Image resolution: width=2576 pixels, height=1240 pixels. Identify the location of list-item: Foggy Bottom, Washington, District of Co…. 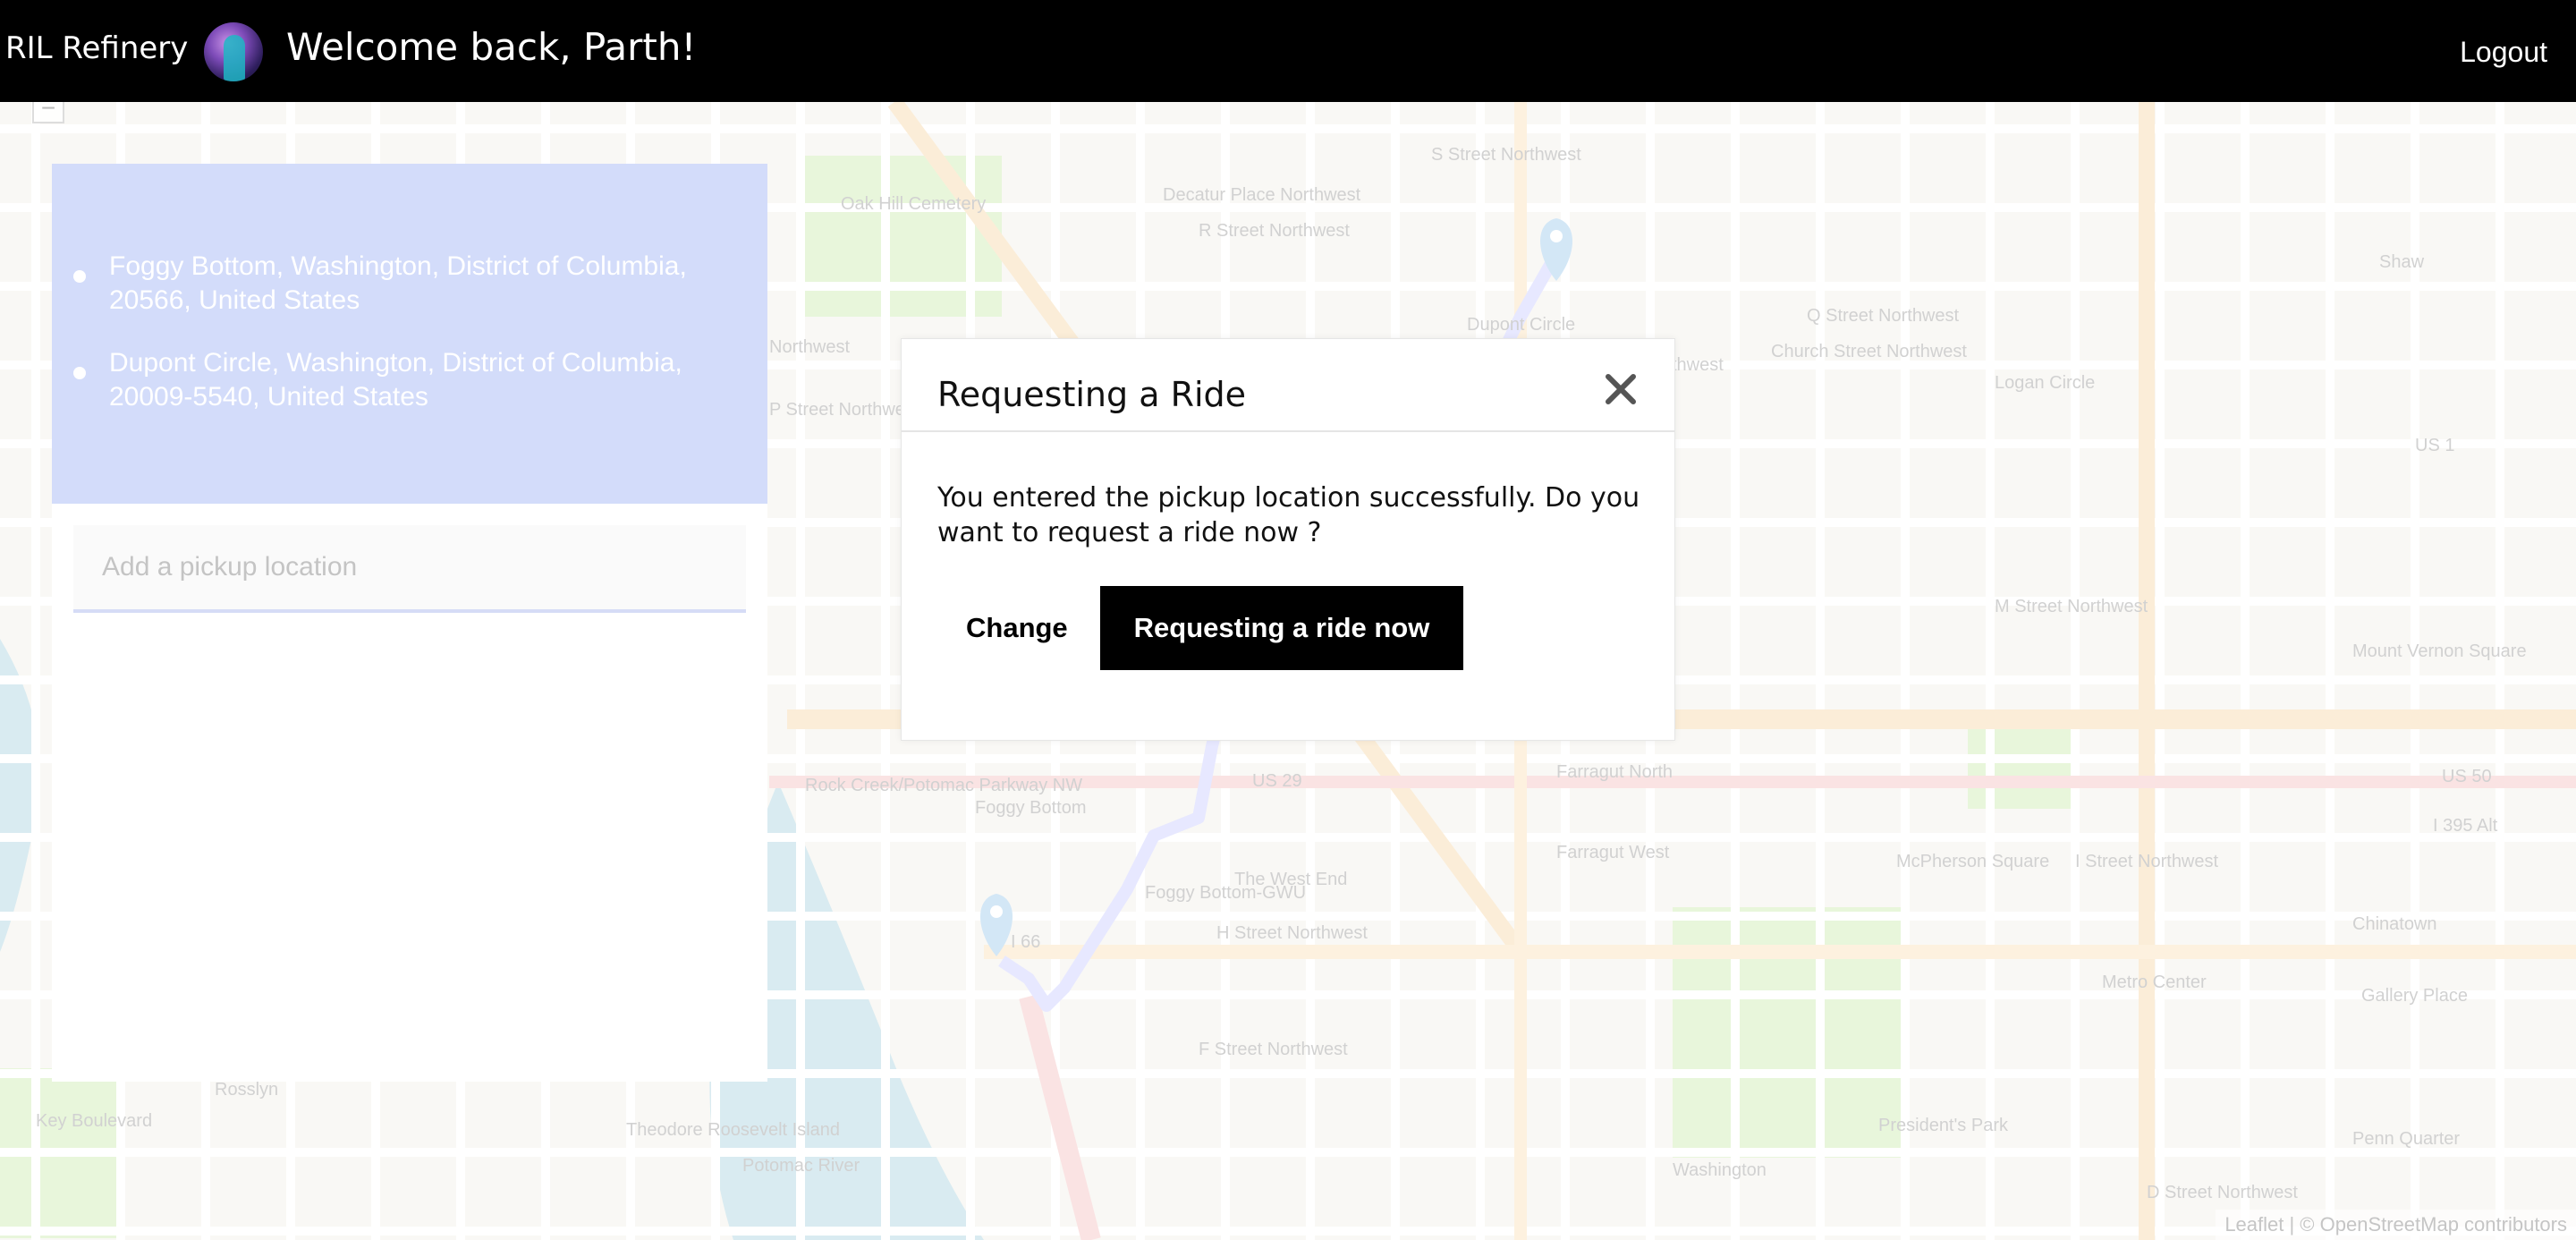
(409, 284).